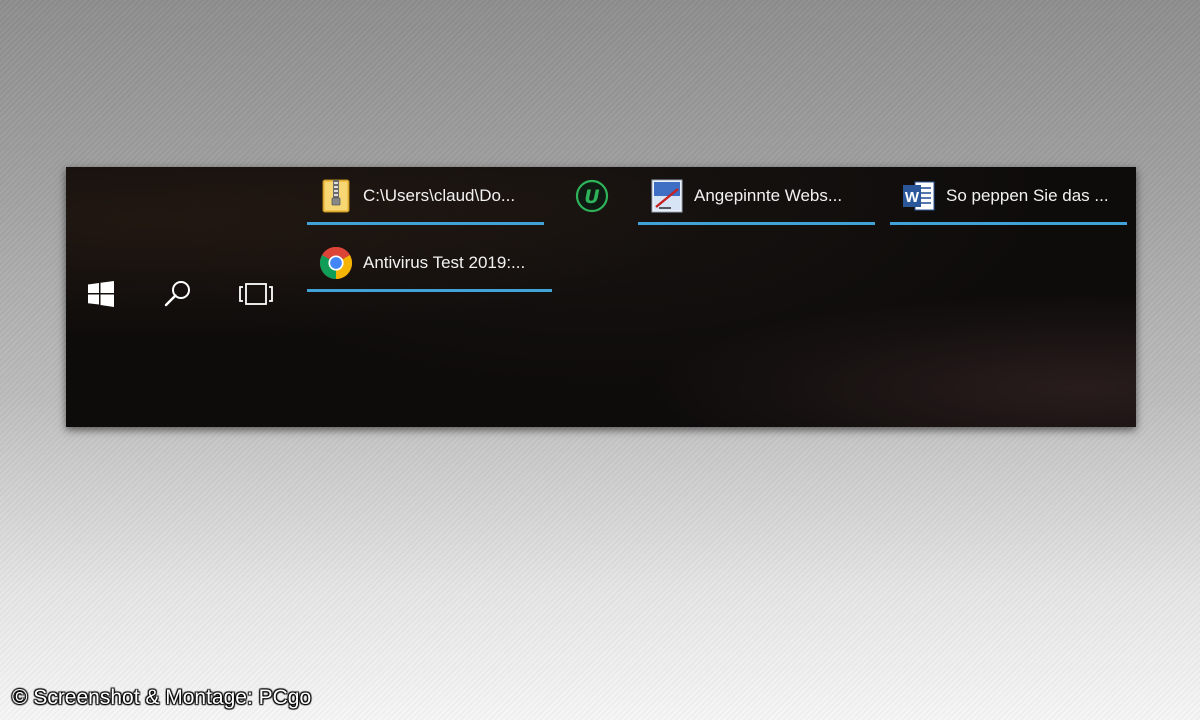 This screenshot has height=720, width=1200. What do you see at coordinates (912, 197) in the screenshot?
I see `svg-text: W` at bounding box center [912, 197].